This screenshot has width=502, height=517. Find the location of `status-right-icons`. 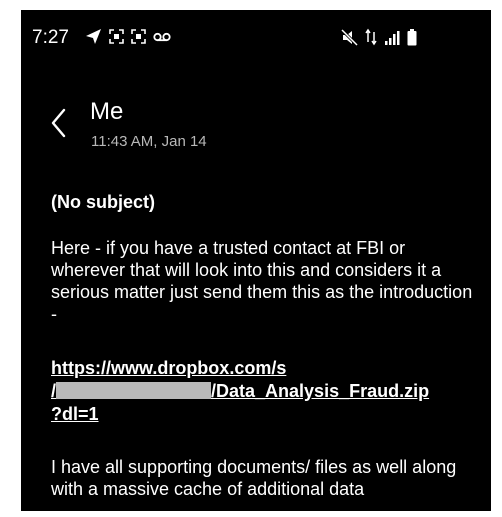

status-right-icons is located at coordinates (379, 37).